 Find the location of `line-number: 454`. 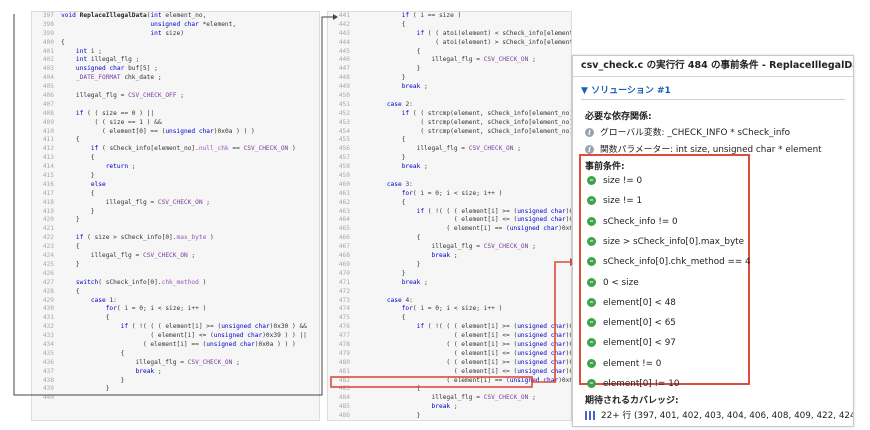

line-number: 454 is located at coordinates (344, 131).